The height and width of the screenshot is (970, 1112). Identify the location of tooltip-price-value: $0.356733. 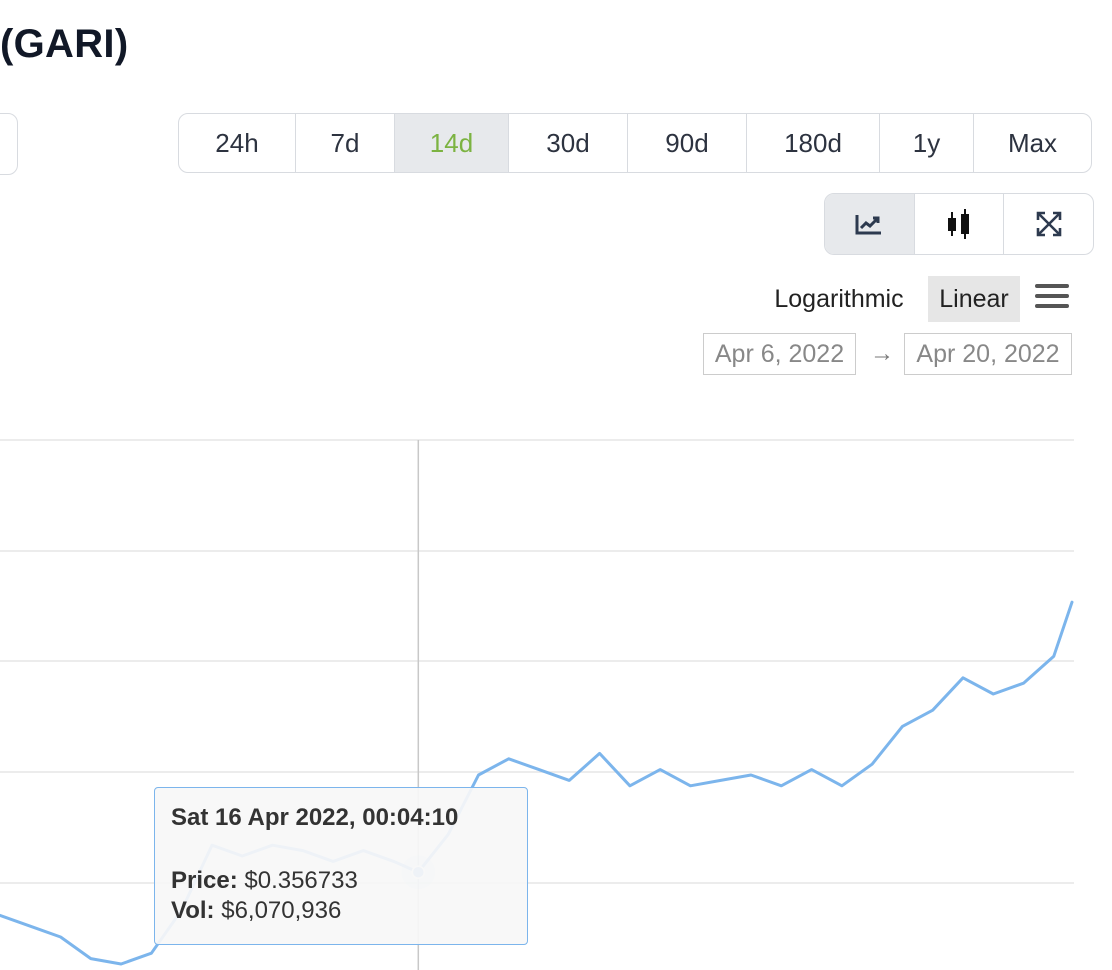
(301, 880).